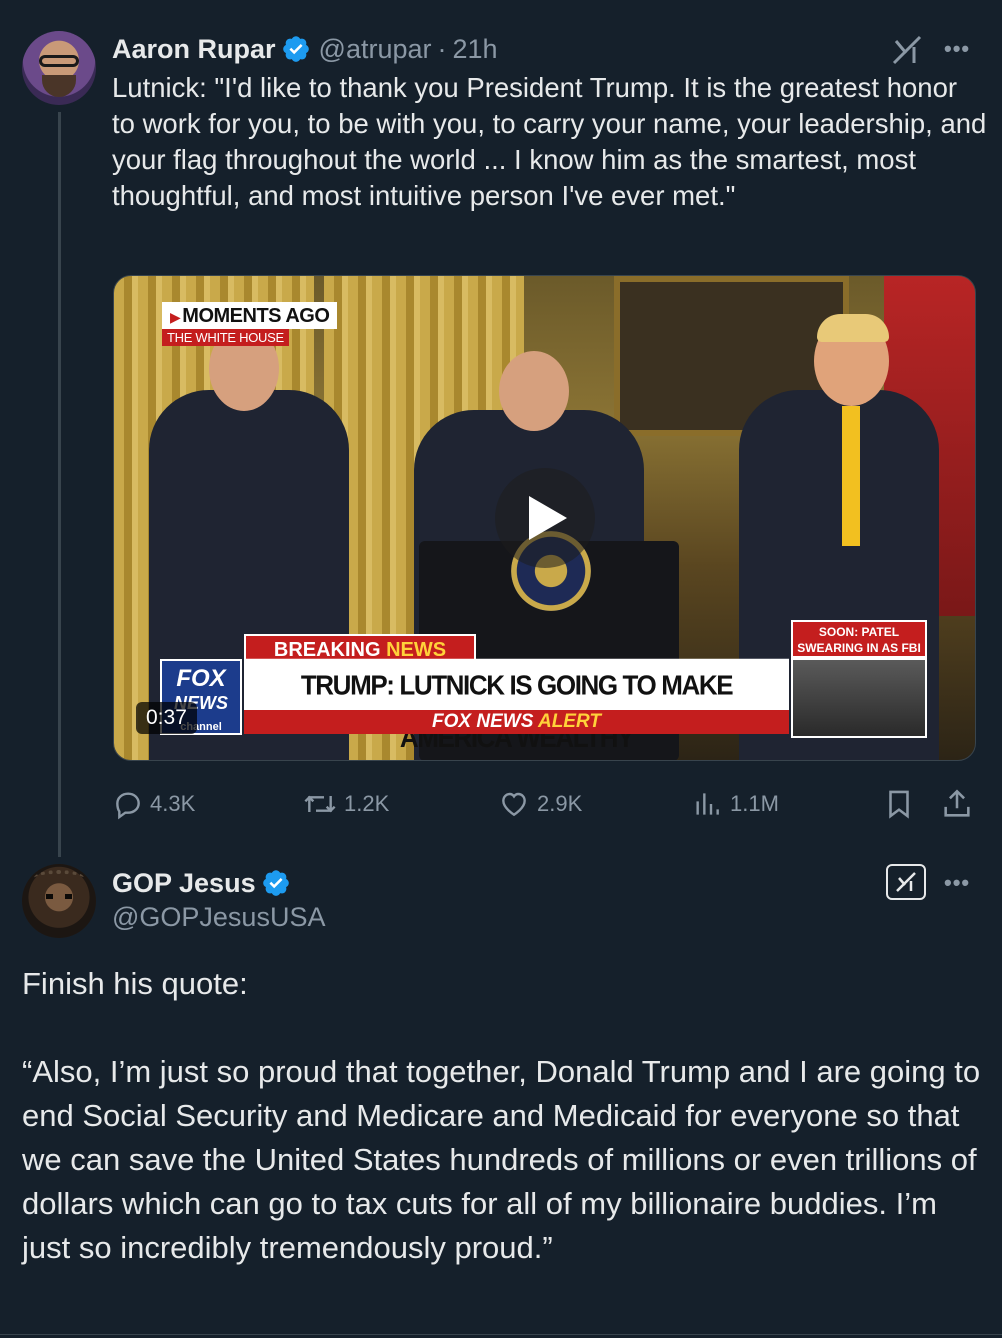  What do you see at coordinates (548, 518) in the screenshot?
I see `play-icon` at bounding box center [548, 518].